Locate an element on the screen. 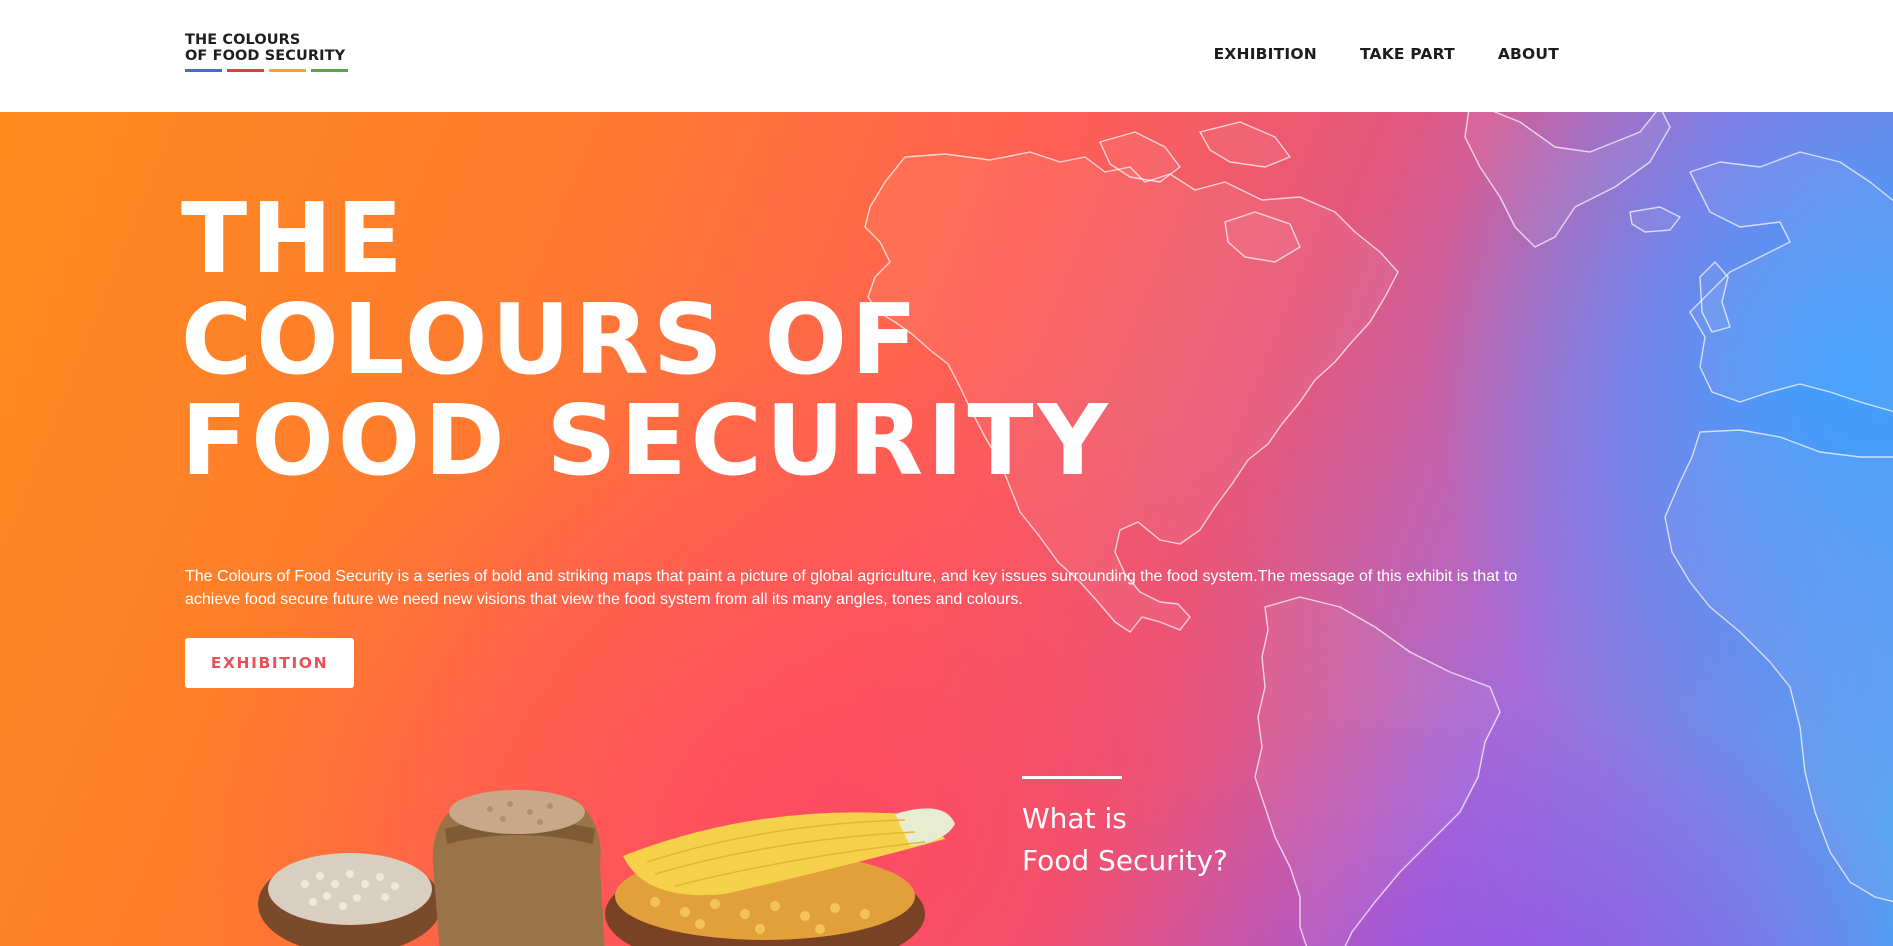 The width and height of the screenshot is (1893, 946). logo-color-stripes is located at coordinates (266, 70).